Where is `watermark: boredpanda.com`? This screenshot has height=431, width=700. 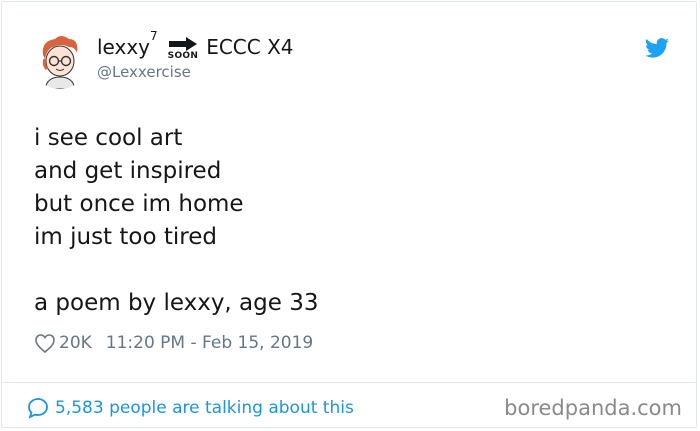
watermark: boredpanda.com is located at coordinates (593, 408).